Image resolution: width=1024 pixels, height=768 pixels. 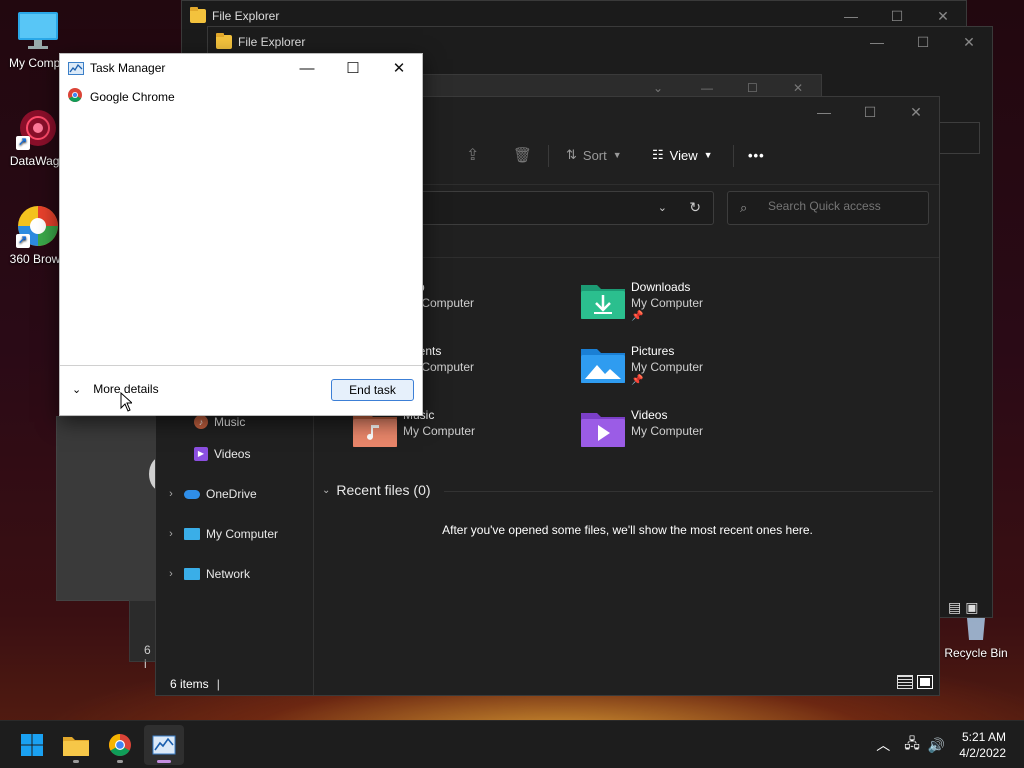 What do you see at coordinates (132, 96) in the screenshot?
I see `task-list-item-label: Google Chrome` at bounding box center [132, 96].